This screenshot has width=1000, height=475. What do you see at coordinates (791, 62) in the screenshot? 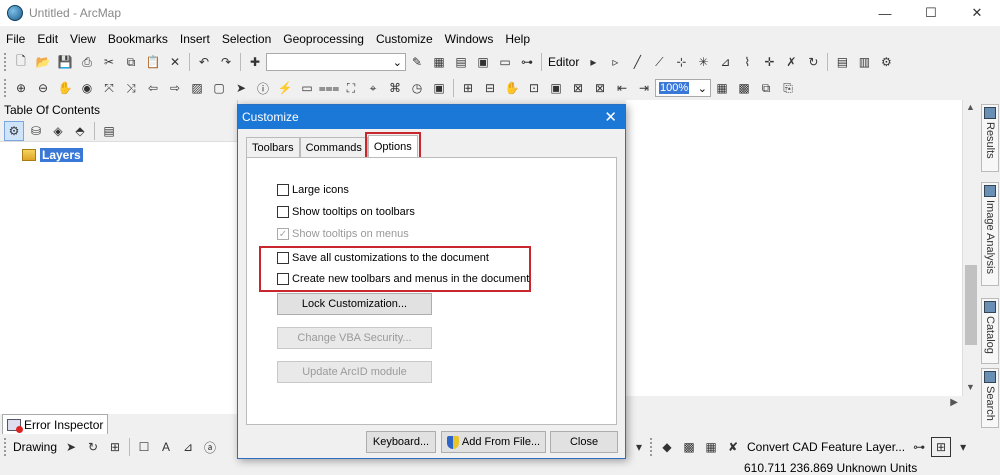
I see `cut-polygon-icon: ✗` at bounding box center [791, 62].